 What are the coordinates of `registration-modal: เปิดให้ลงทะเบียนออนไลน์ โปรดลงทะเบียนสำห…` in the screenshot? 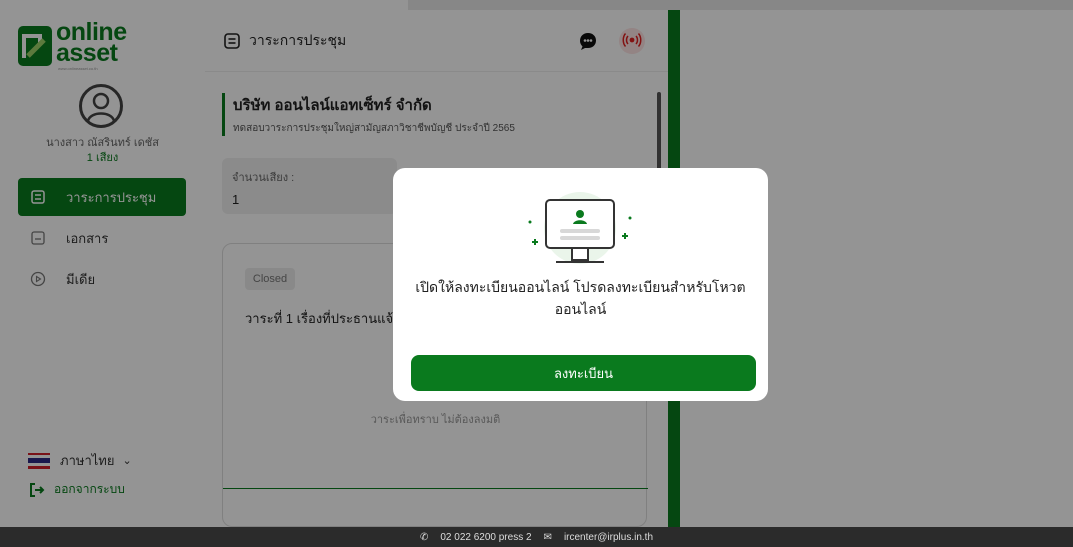 It's located at (580, 284).